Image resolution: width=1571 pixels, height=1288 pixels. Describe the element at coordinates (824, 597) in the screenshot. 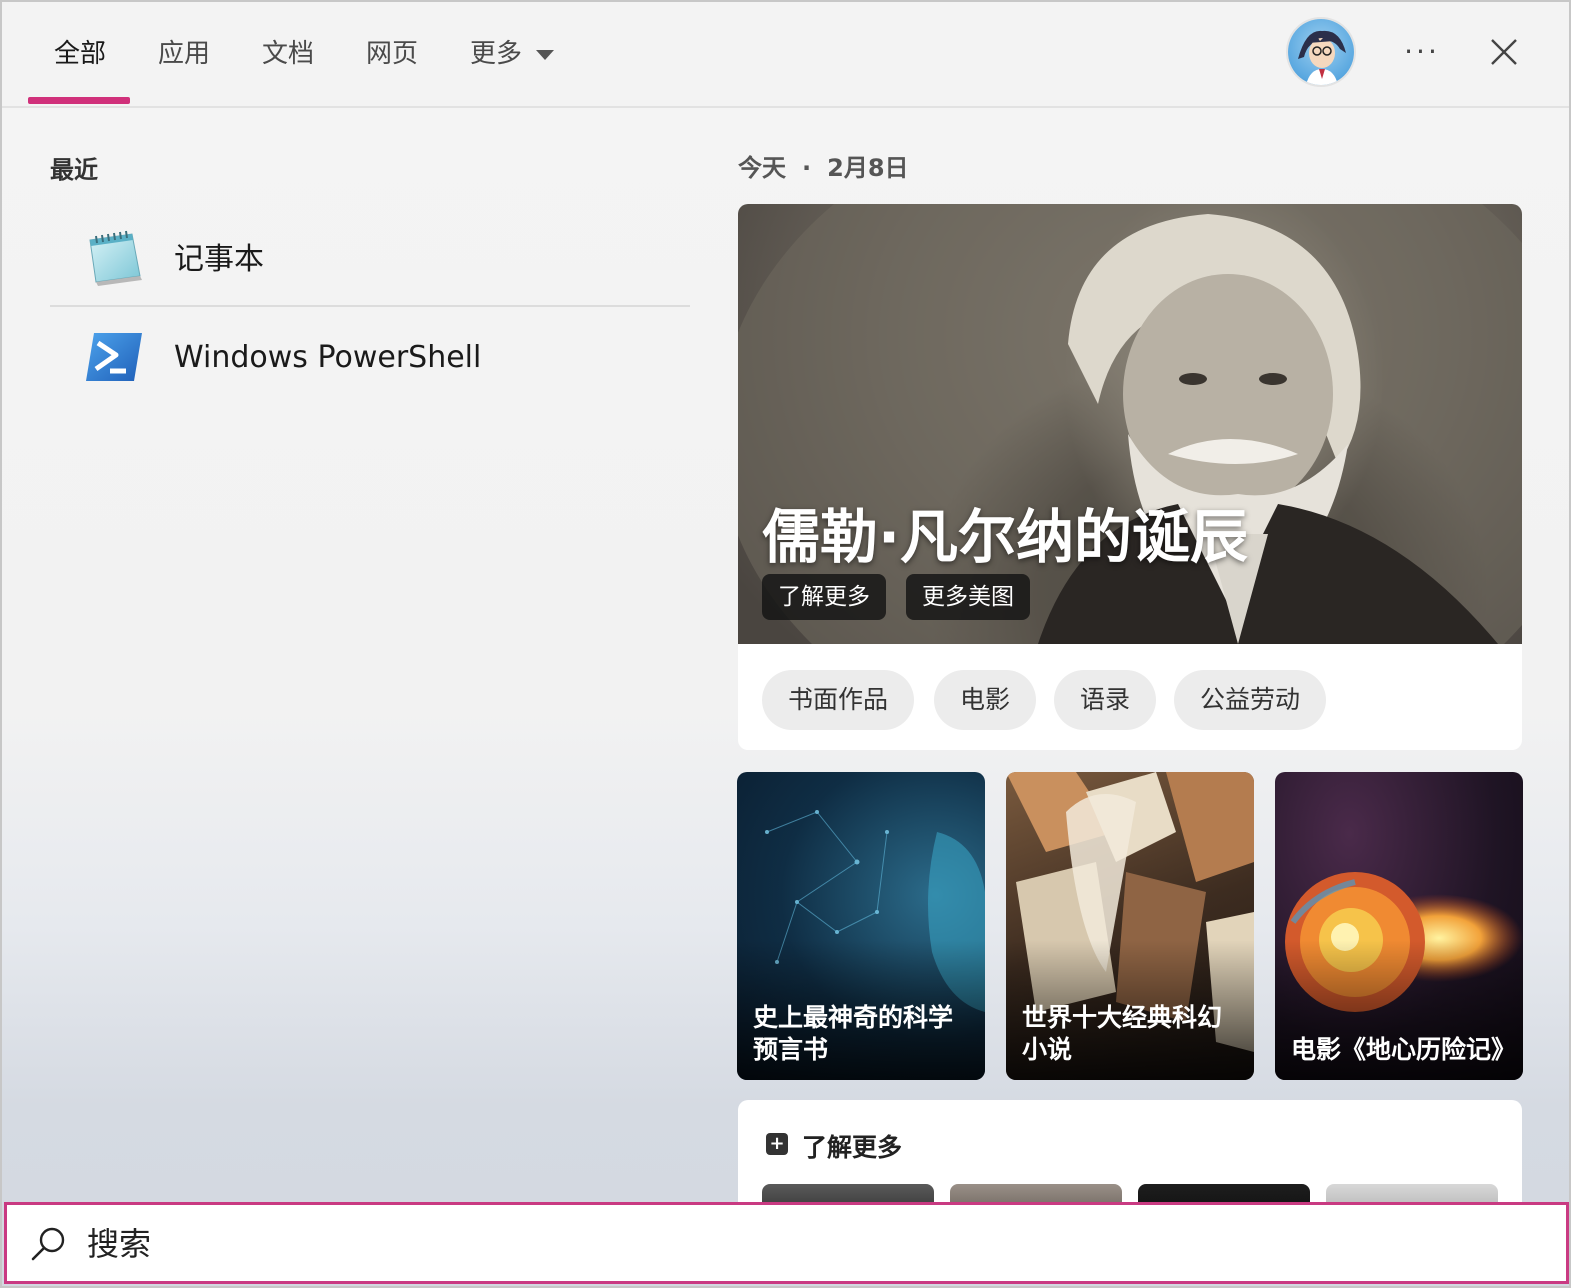

I see `learn-more-button: 了解更多` at that location.